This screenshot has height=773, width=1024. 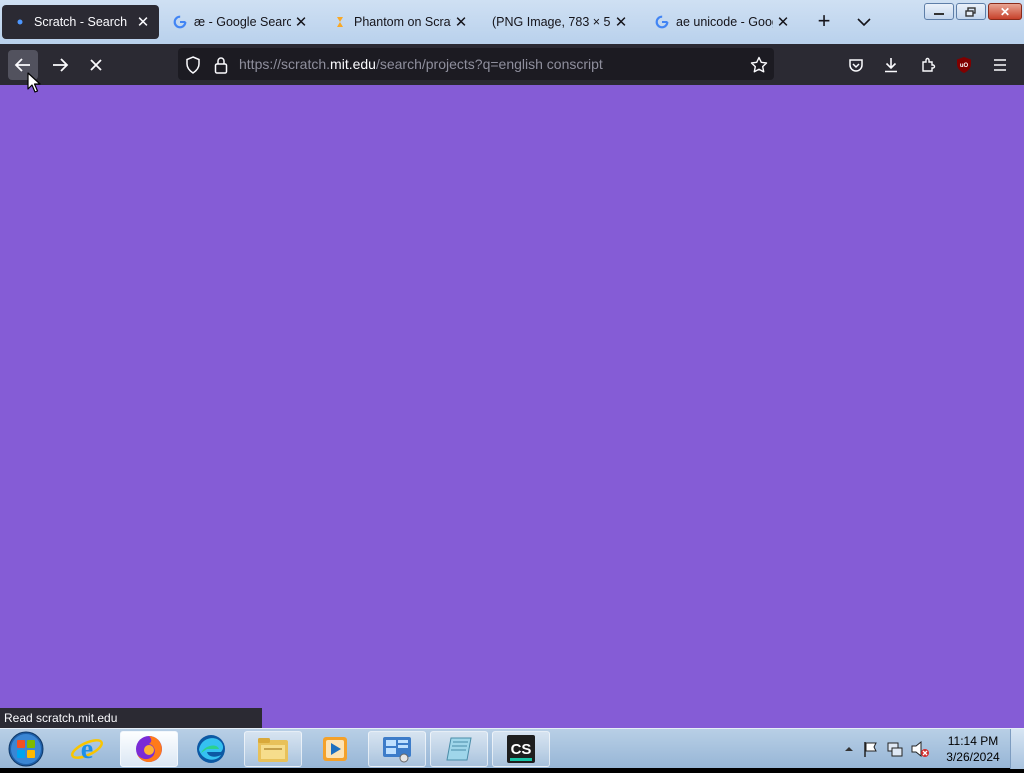 I want to click on svg-text: e, so click(x=87, y=749).